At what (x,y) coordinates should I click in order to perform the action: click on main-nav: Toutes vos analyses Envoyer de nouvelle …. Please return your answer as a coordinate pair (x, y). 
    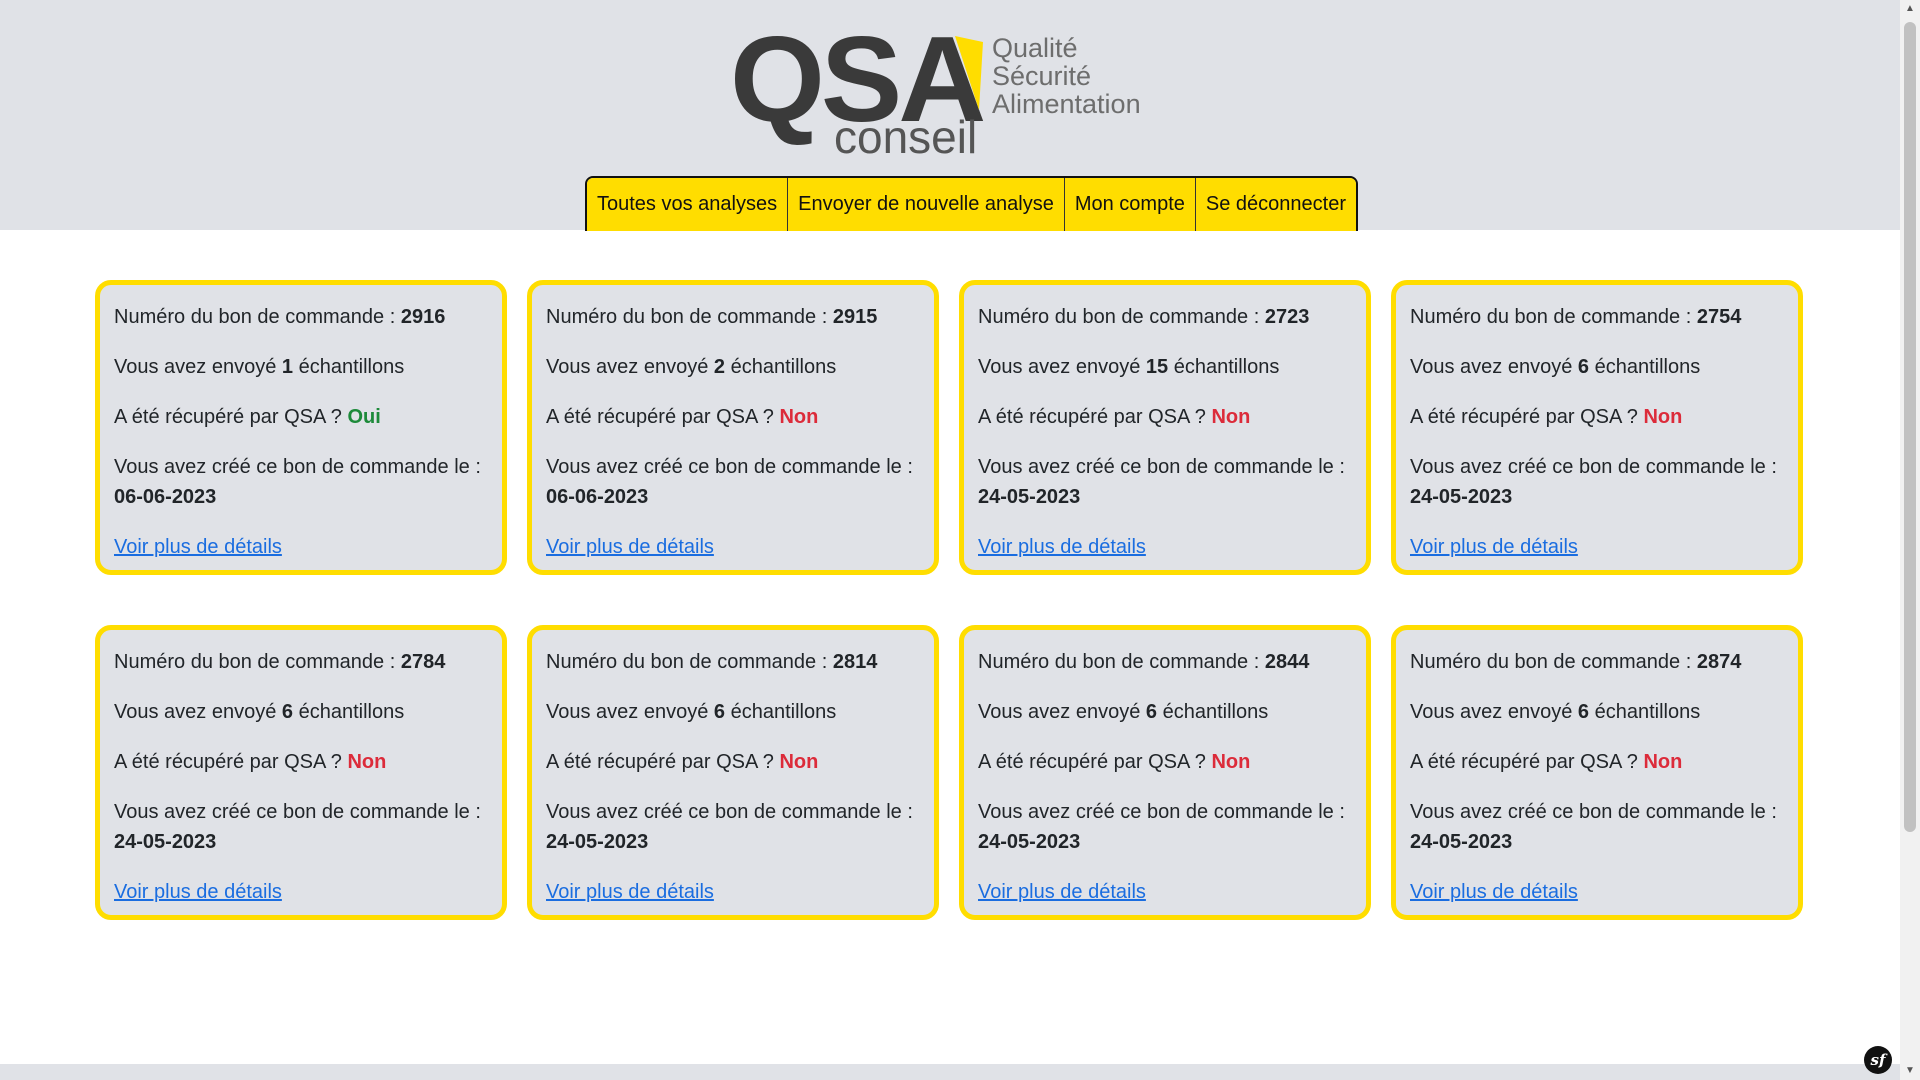
    Looking at the image, I should click on (972, 203).